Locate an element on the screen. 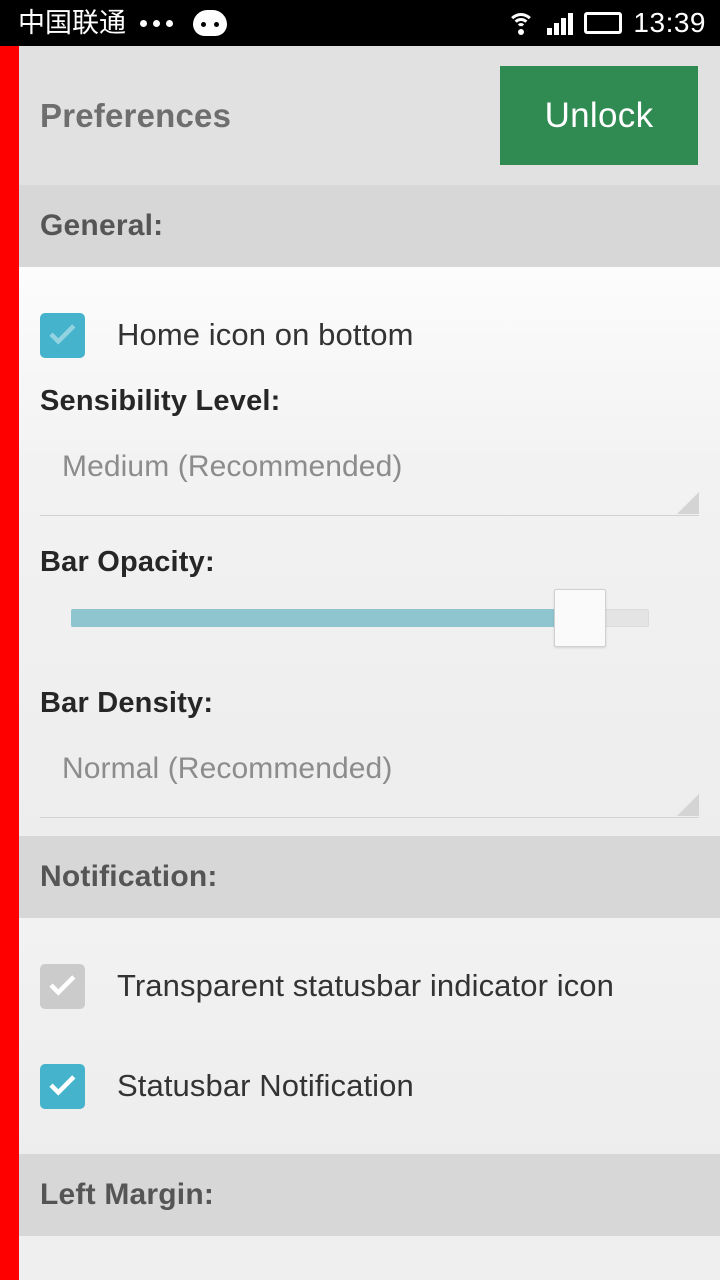  pref-label: Home icon on bottom is located at coordinates (265, 334).